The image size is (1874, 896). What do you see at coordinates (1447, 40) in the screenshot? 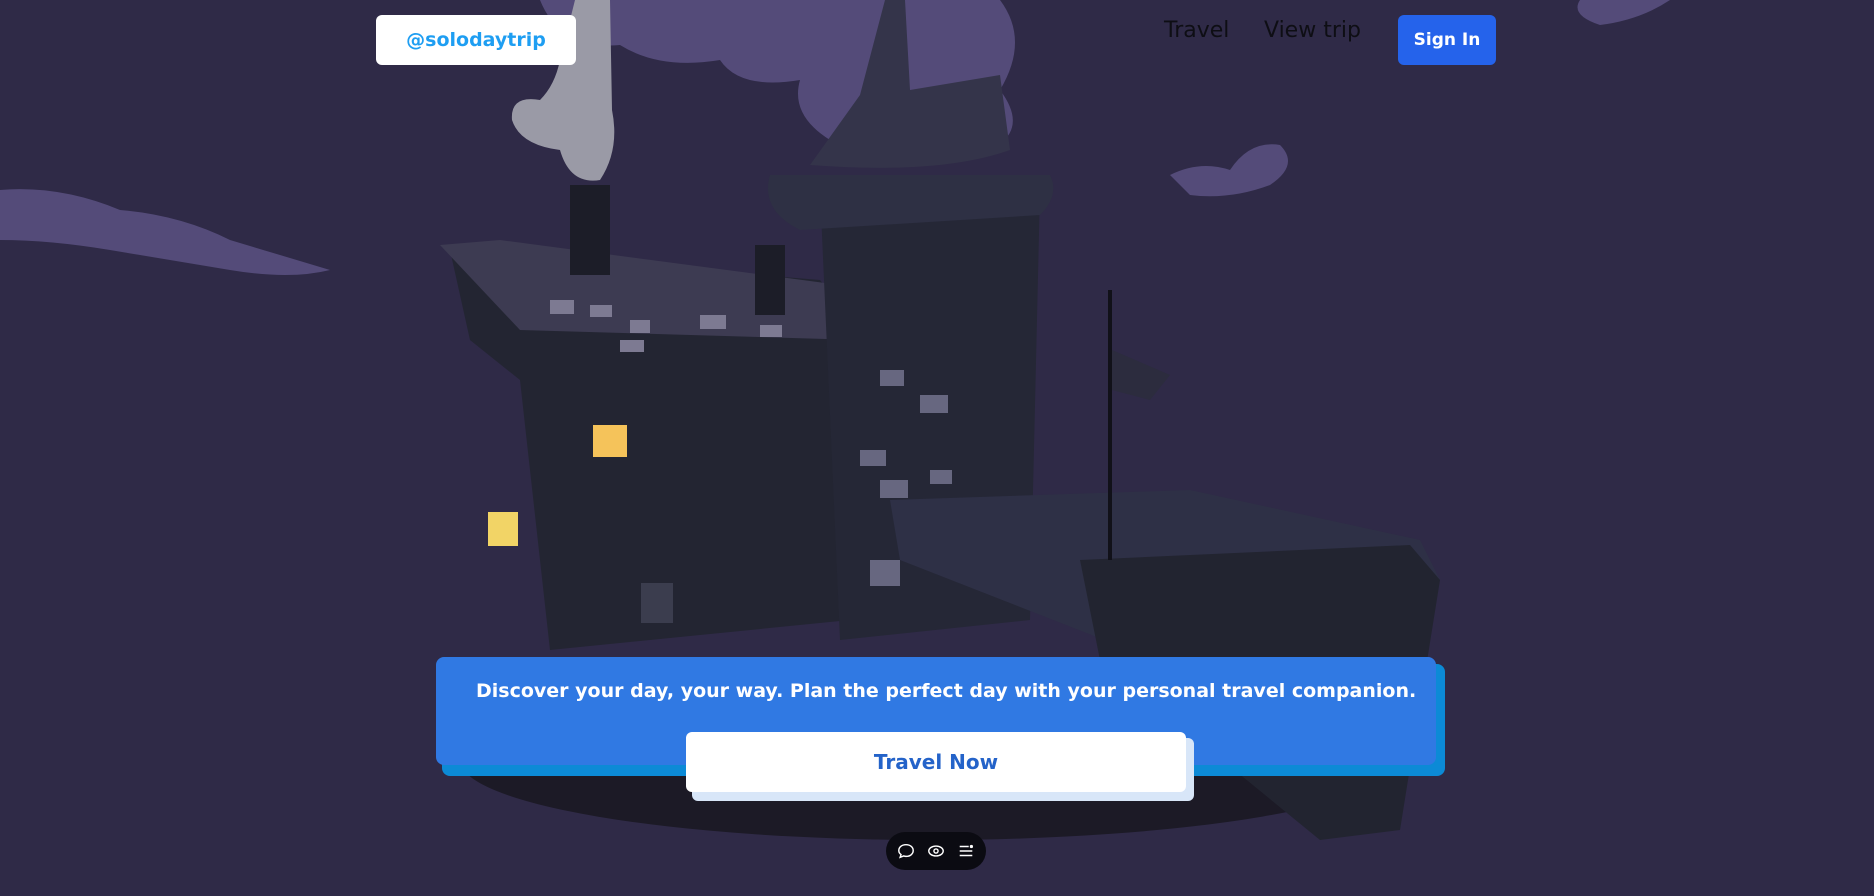
I see `sign-in-button: Sign In` at bounding box center [1447, 40].